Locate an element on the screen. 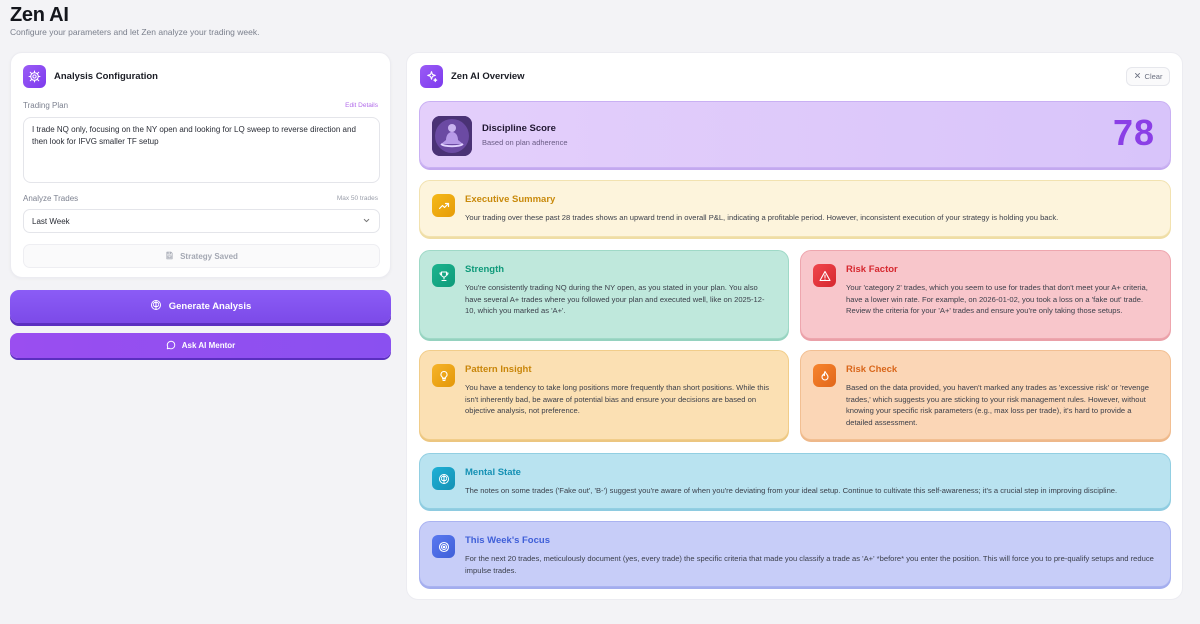 The height and width of the screenshot is (624, 1200). generate-analysis-label: Generate Analysis is located at coordinates (210, 306).